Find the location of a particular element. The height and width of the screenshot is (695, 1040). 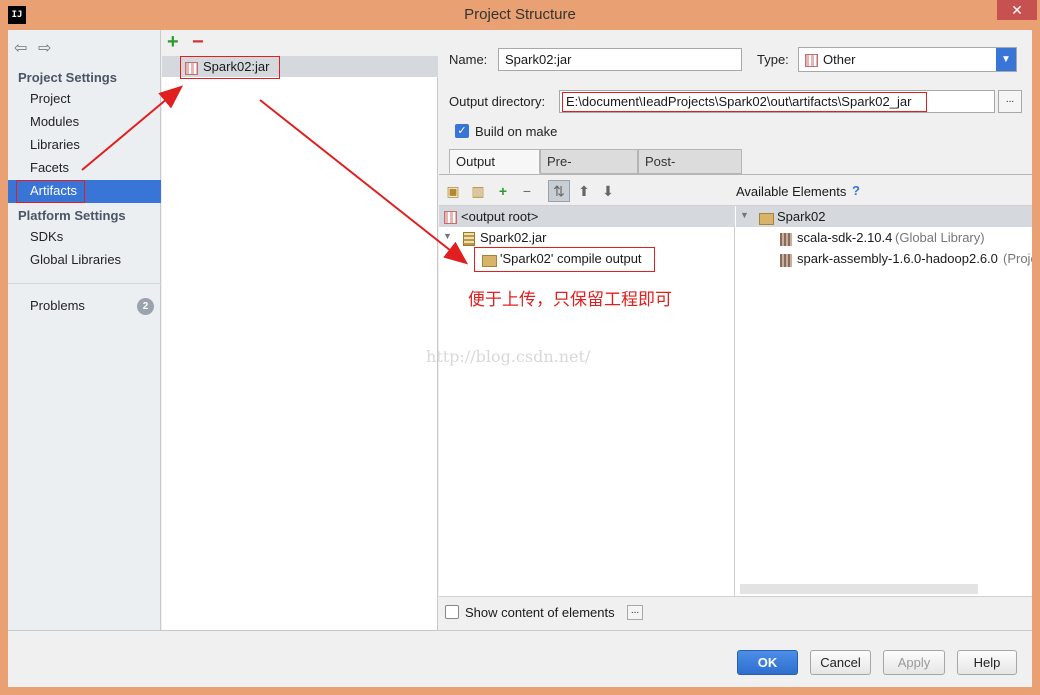

annotation-arrow-to-output is located at coordinates (364, 182).